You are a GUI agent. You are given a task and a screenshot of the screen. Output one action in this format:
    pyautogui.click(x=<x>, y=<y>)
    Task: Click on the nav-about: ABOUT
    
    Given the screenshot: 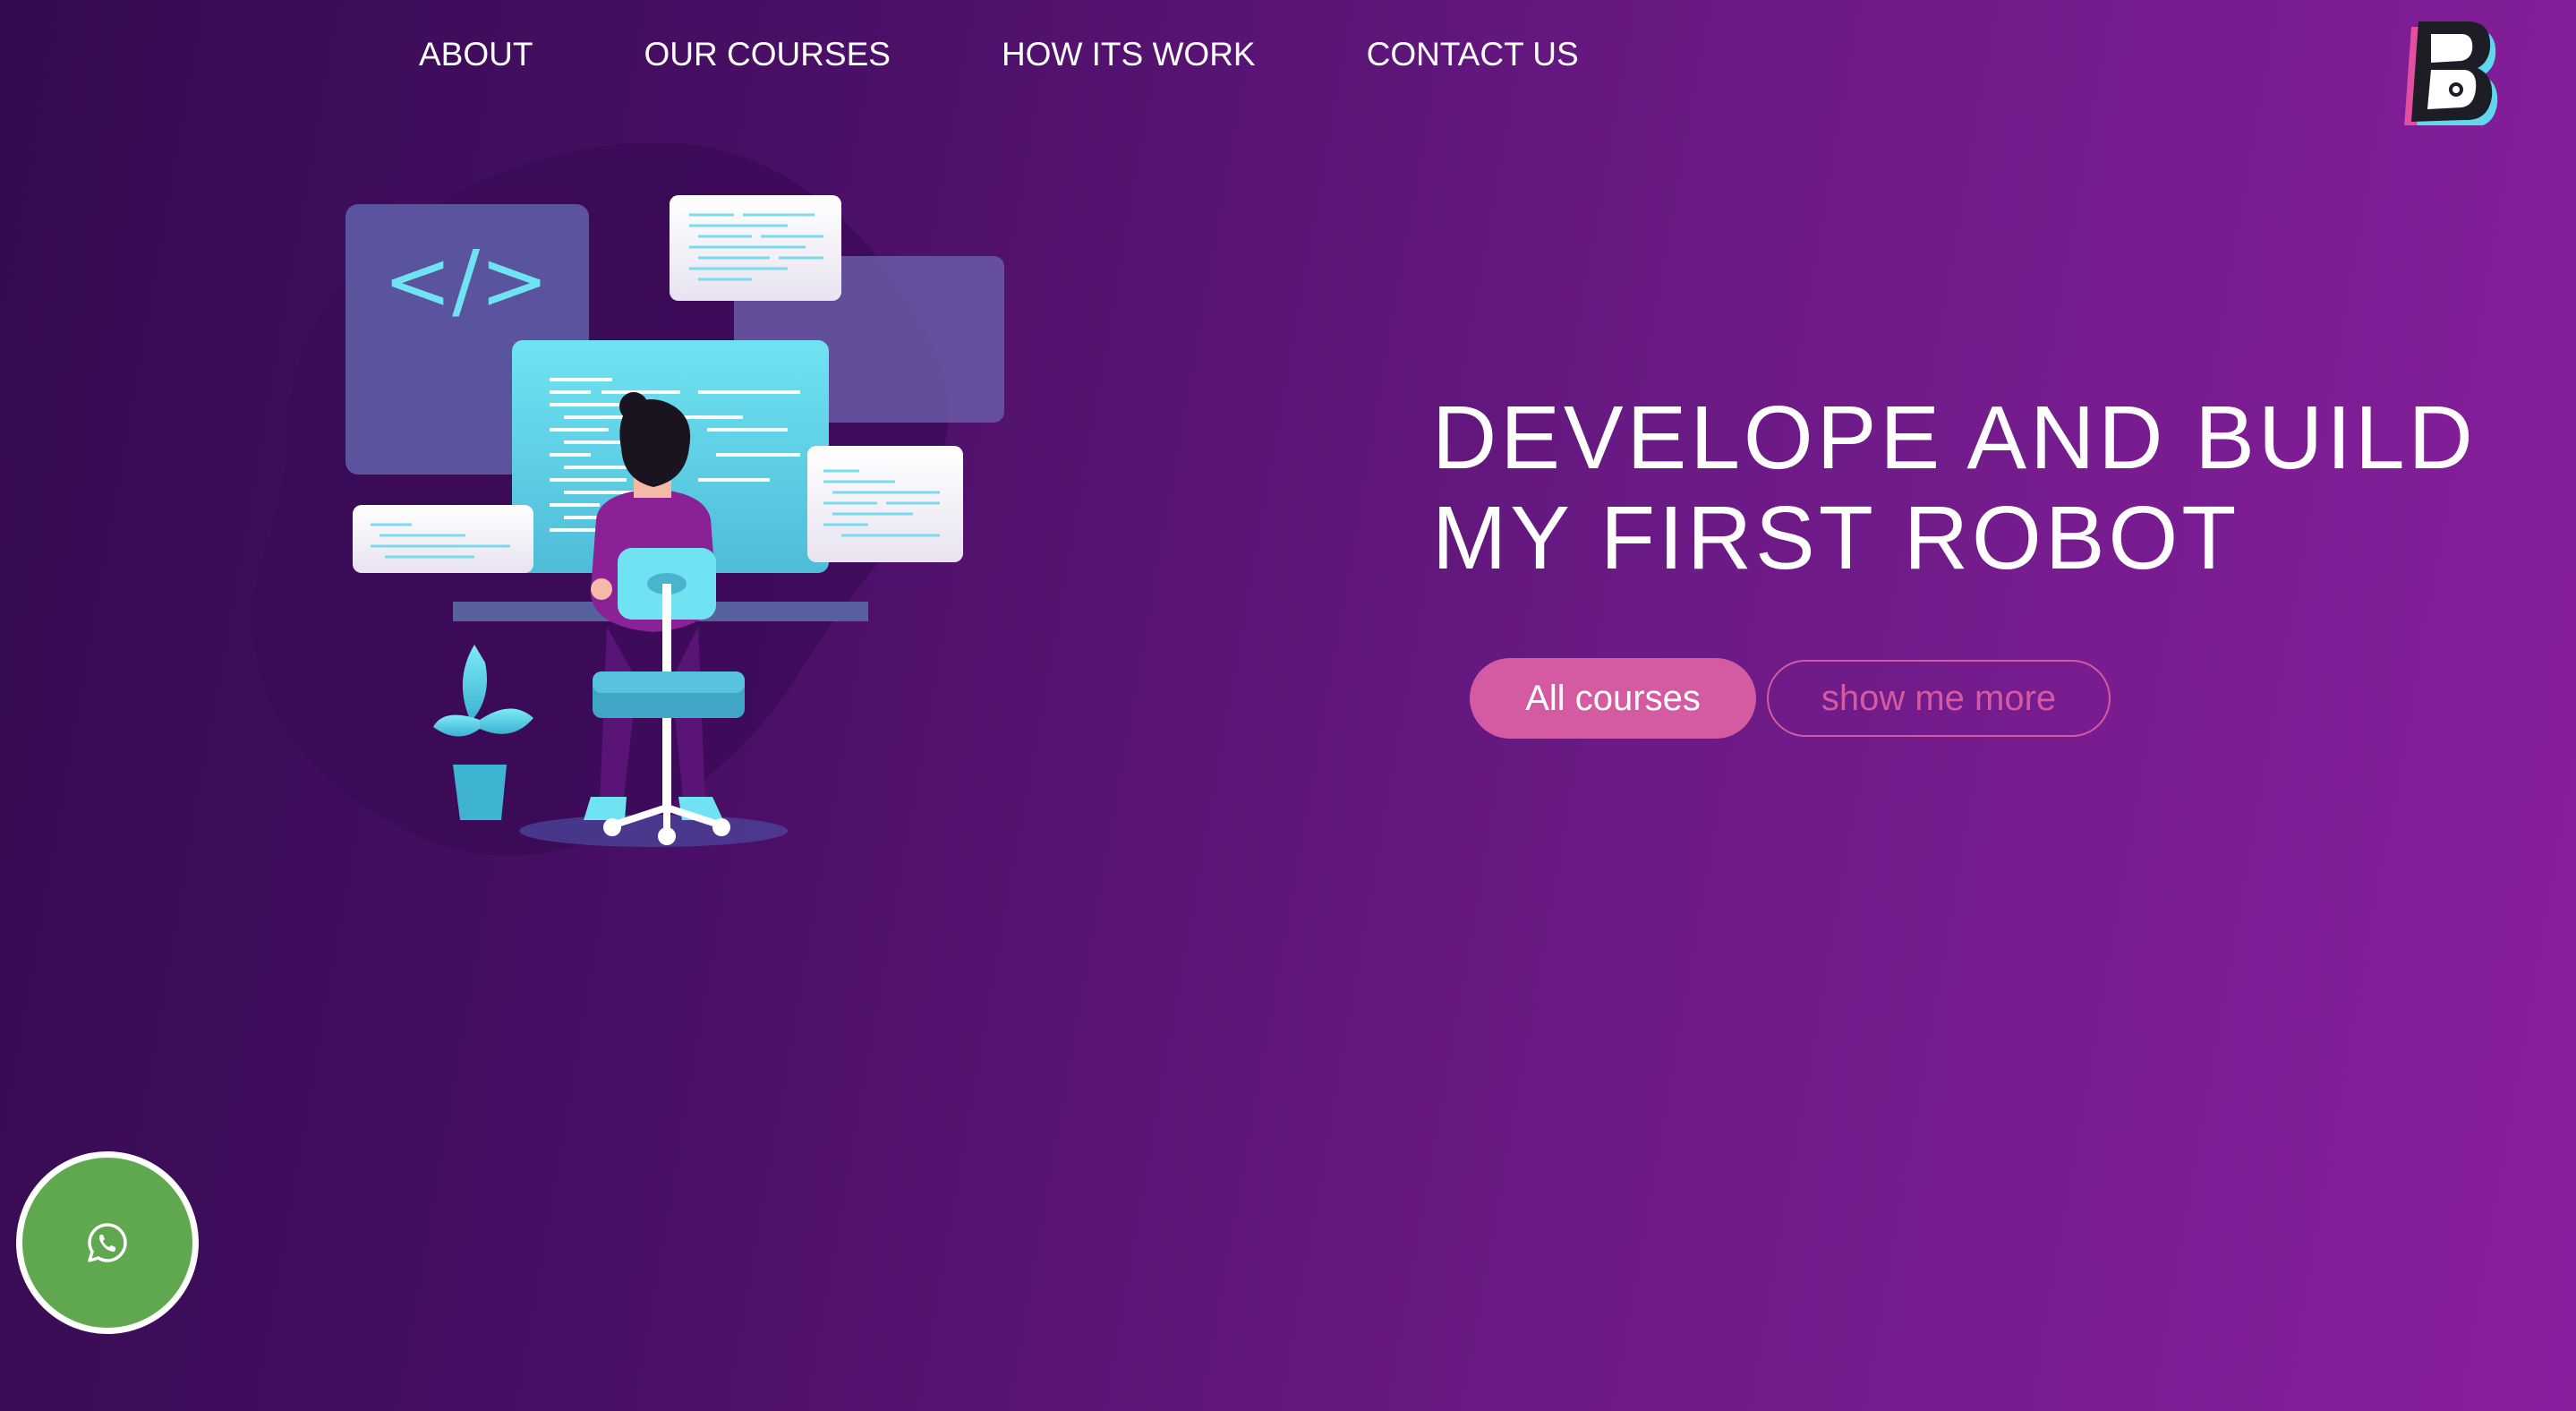 What is the action you would take?
    pyautogui.click(x=476, y=54)
    